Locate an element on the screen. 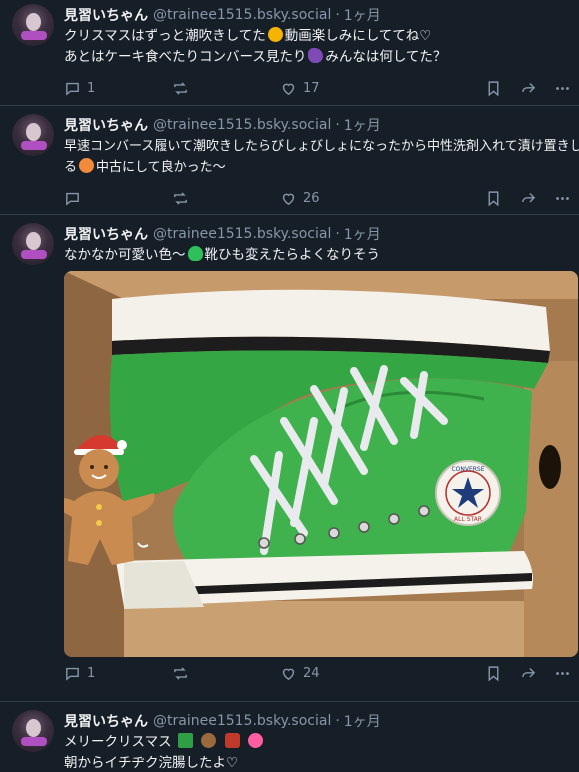 Image resolution: width=579 pixels, height=772 pixels. christmas-tree-emoji is located at coordinates (185, 740).